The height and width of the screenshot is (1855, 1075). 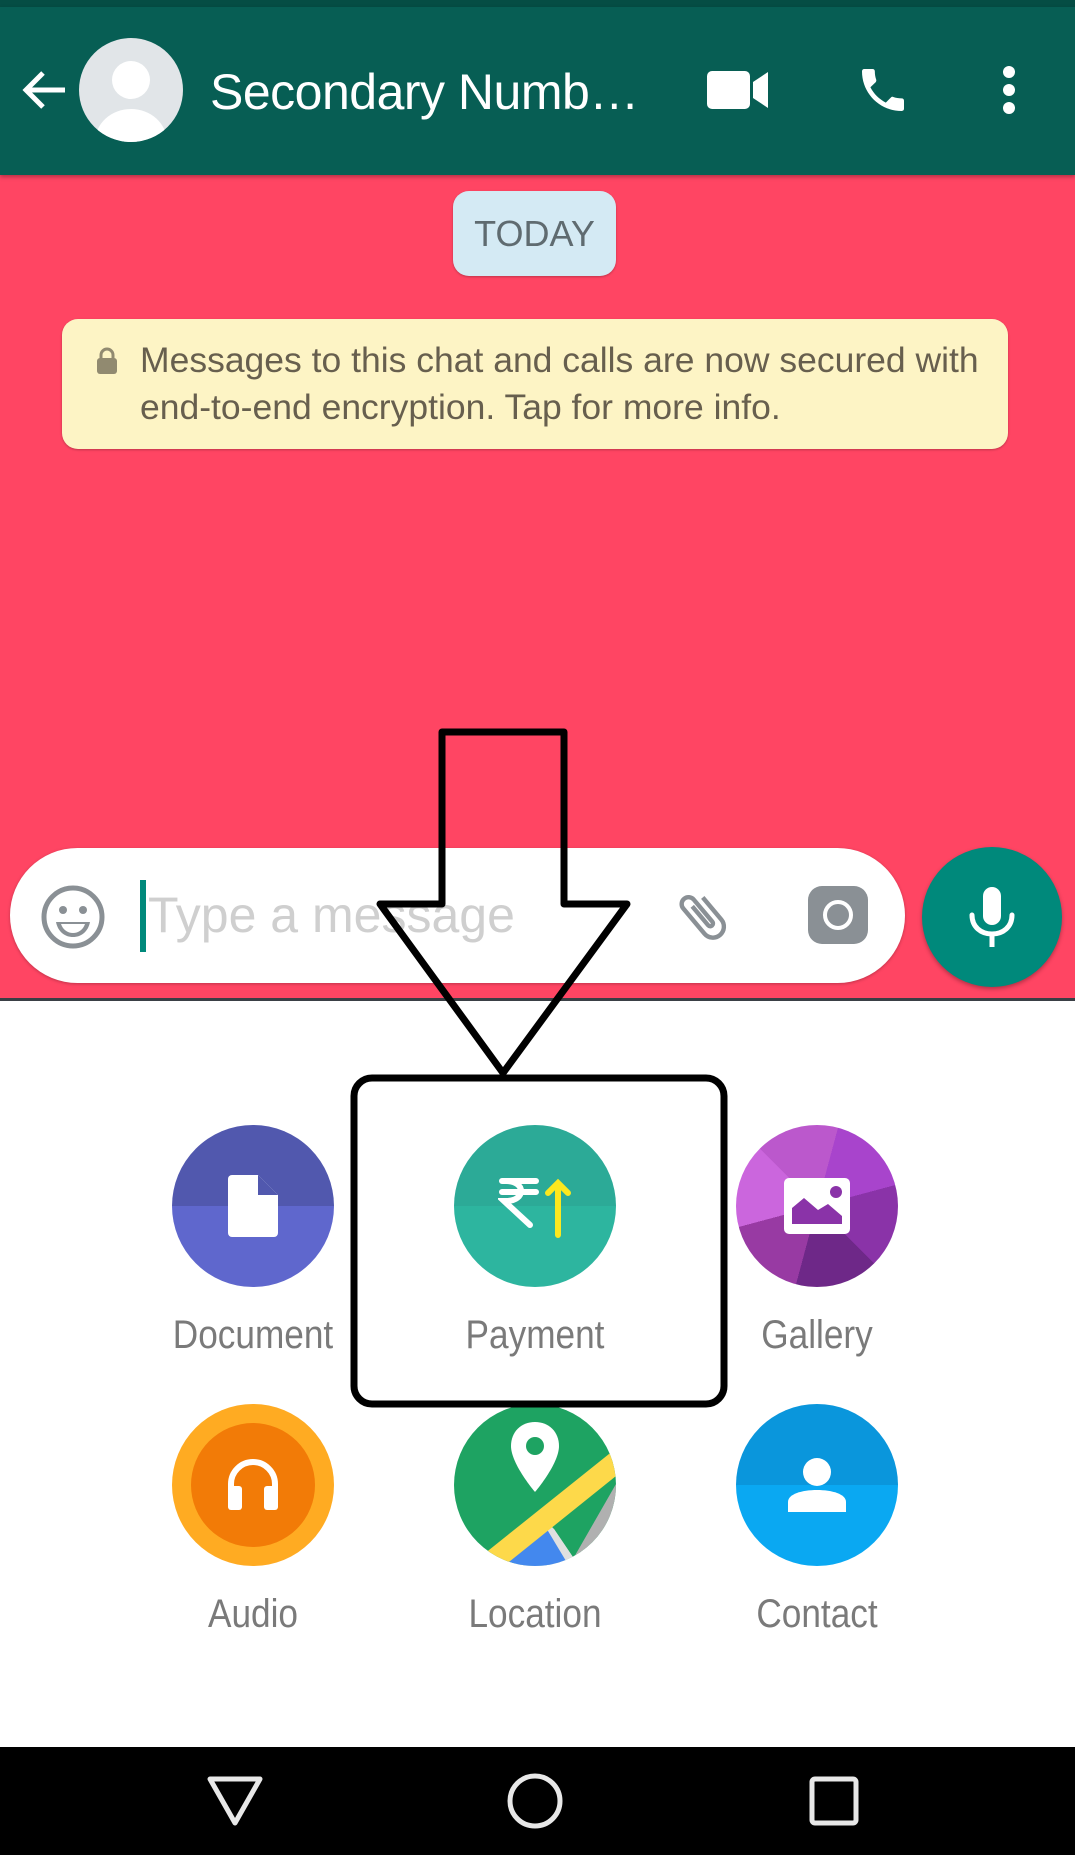 What do you see at coordinates (131, 101) in the screenshot?
I see `default-avatar-icon` at bounding box center [131, 101].